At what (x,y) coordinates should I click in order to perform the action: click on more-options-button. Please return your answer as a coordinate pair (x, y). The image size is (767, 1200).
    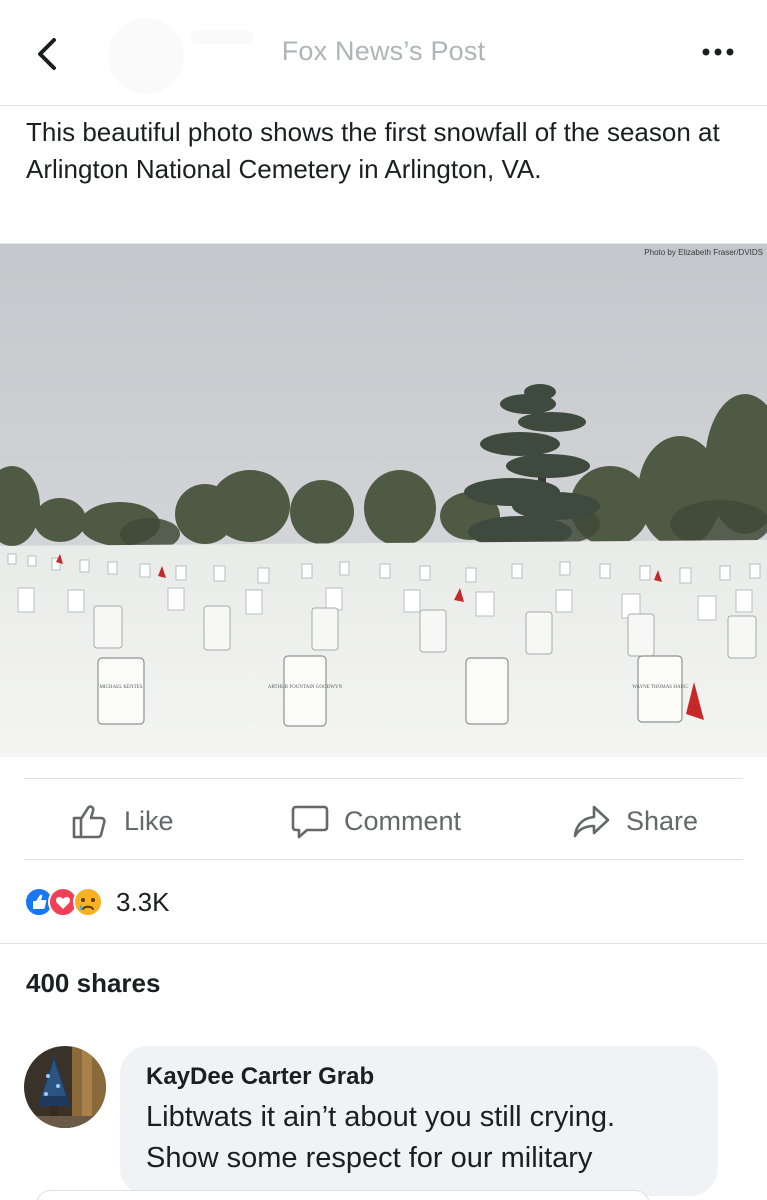
    Looking at the image, I should click on (719, 52).